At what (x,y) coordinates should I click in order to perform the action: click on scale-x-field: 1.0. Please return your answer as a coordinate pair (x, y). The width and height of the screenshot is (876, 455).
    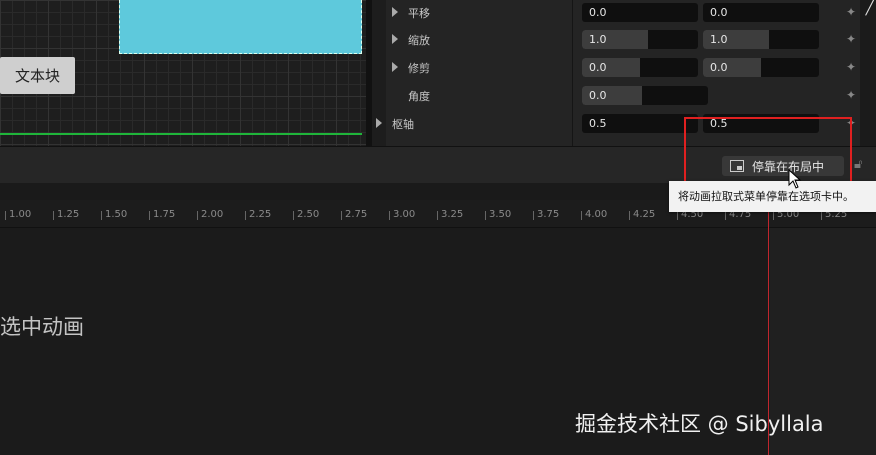
    Looking at the image, I should click on (640, 39).